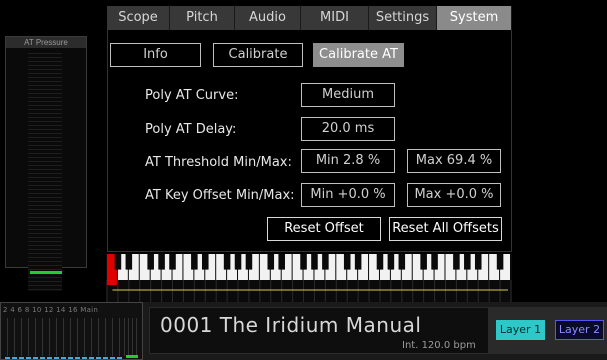 This screenshot has width=607, height=360. What do you see at coordinates (132, 356) in the screenshot?
I see `main-level` at bounding box center [132, 356].